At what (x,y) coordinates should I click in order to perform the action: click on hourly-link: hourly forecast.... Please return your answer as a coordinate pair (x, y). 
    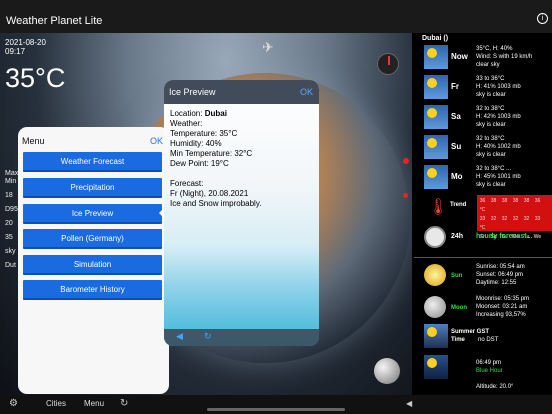
    Looking at the image, I should click on (513, 237).